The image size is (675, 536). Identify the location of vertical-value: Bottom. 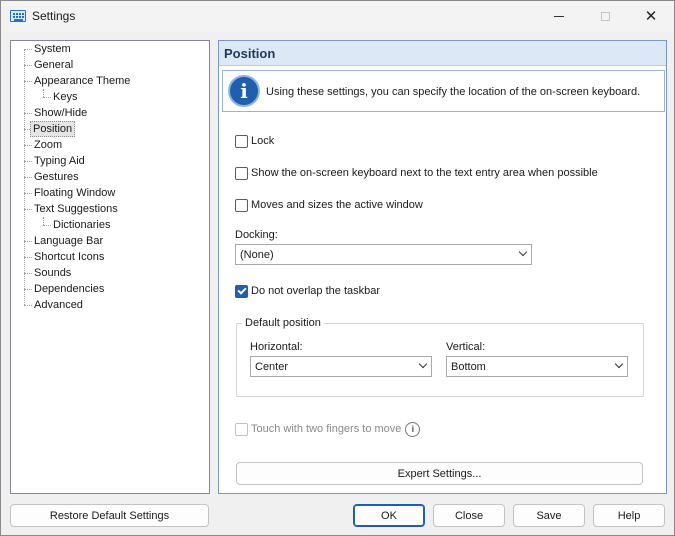
(468, 367).